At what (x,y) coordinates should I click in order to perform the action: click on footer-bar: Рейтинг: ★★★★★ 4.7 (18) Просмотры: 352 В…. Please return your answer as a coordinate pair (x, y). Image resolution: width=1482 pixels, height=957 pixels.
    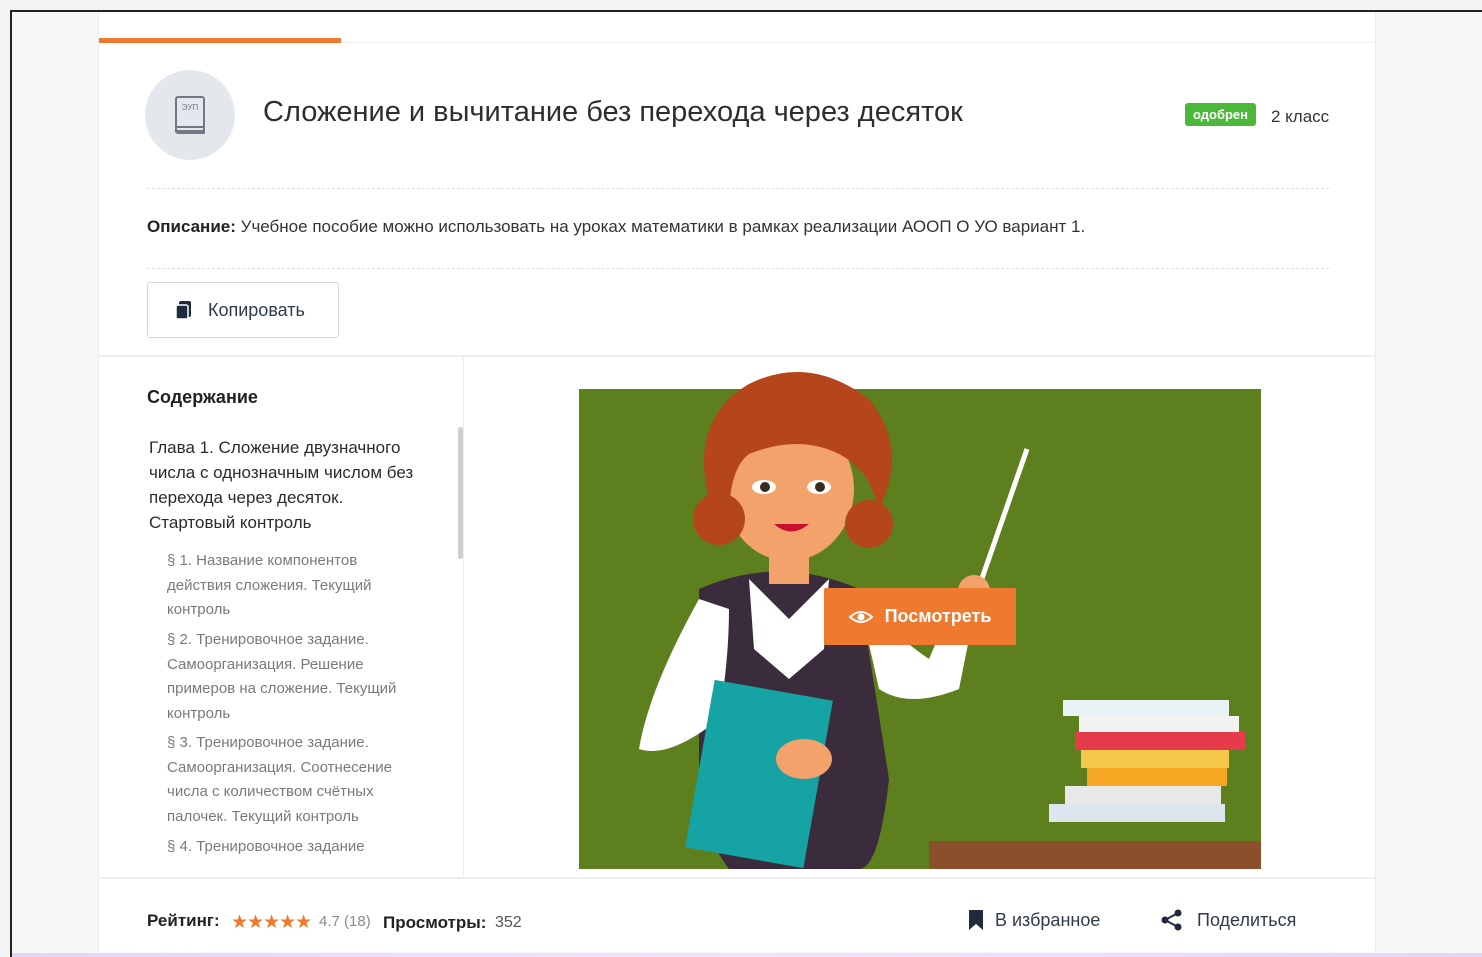
    Looking at the image, I should click on (737, 915).